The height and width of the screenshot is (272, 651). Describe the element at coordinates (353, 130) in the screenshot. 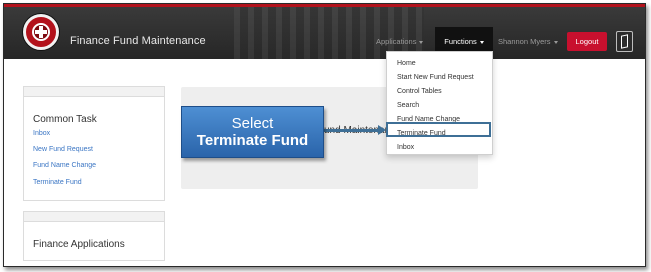

I see `callout-arrow-line` at that location.